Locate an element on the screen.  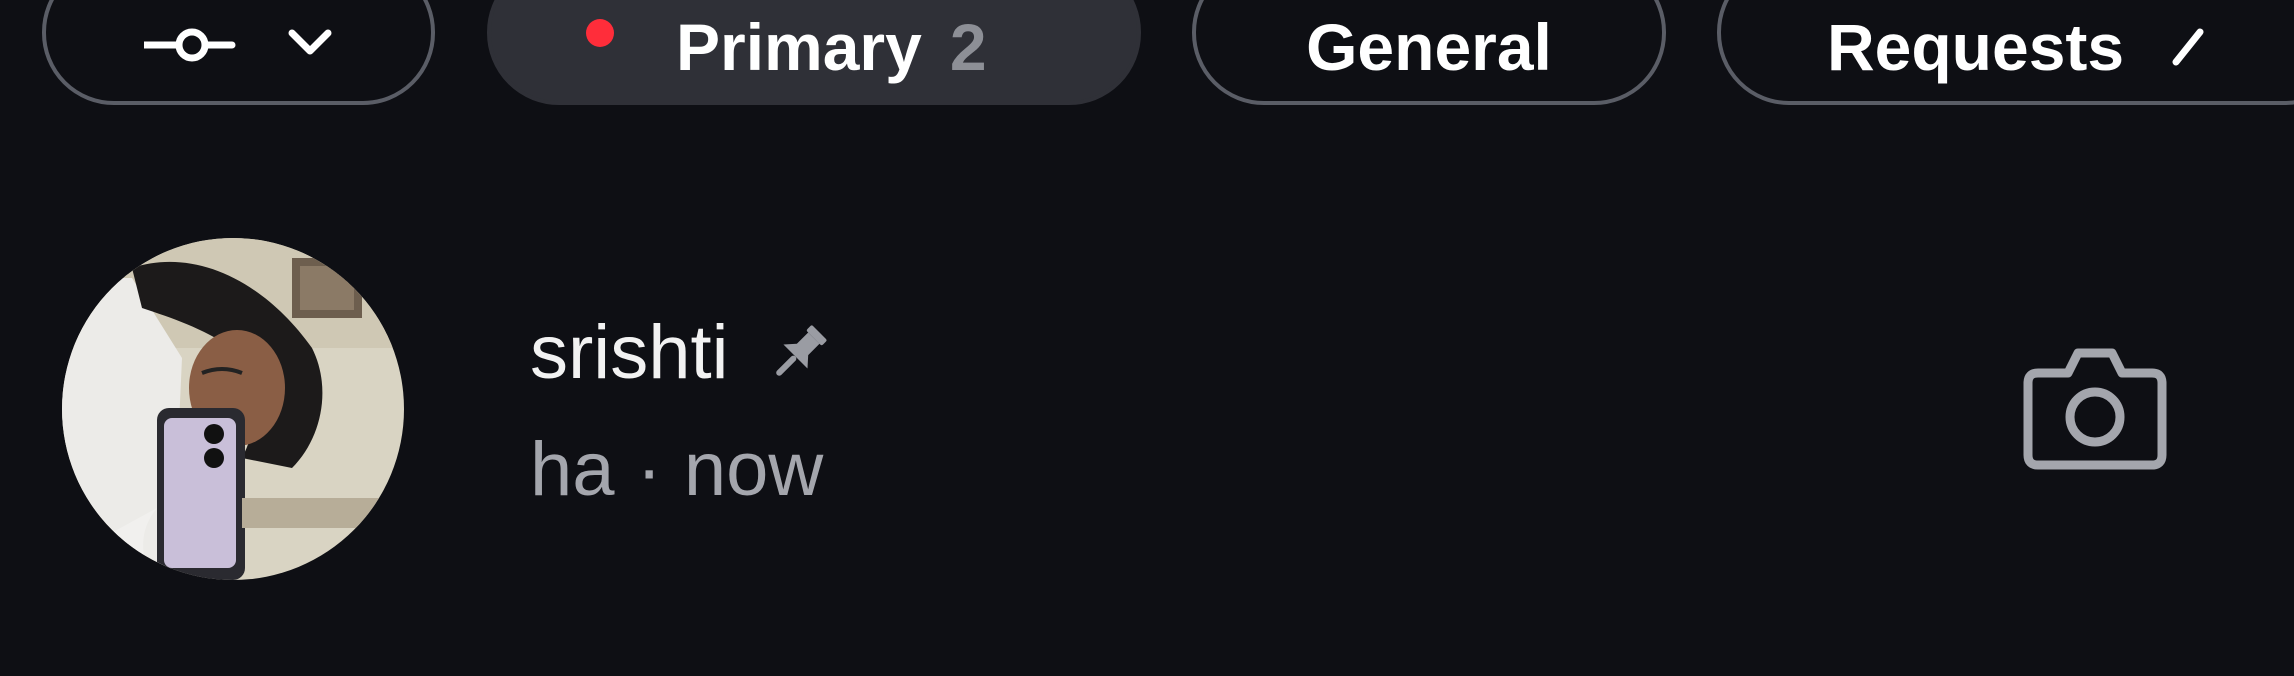
thread-preview: ha · now is located at coordinates (676, 470).